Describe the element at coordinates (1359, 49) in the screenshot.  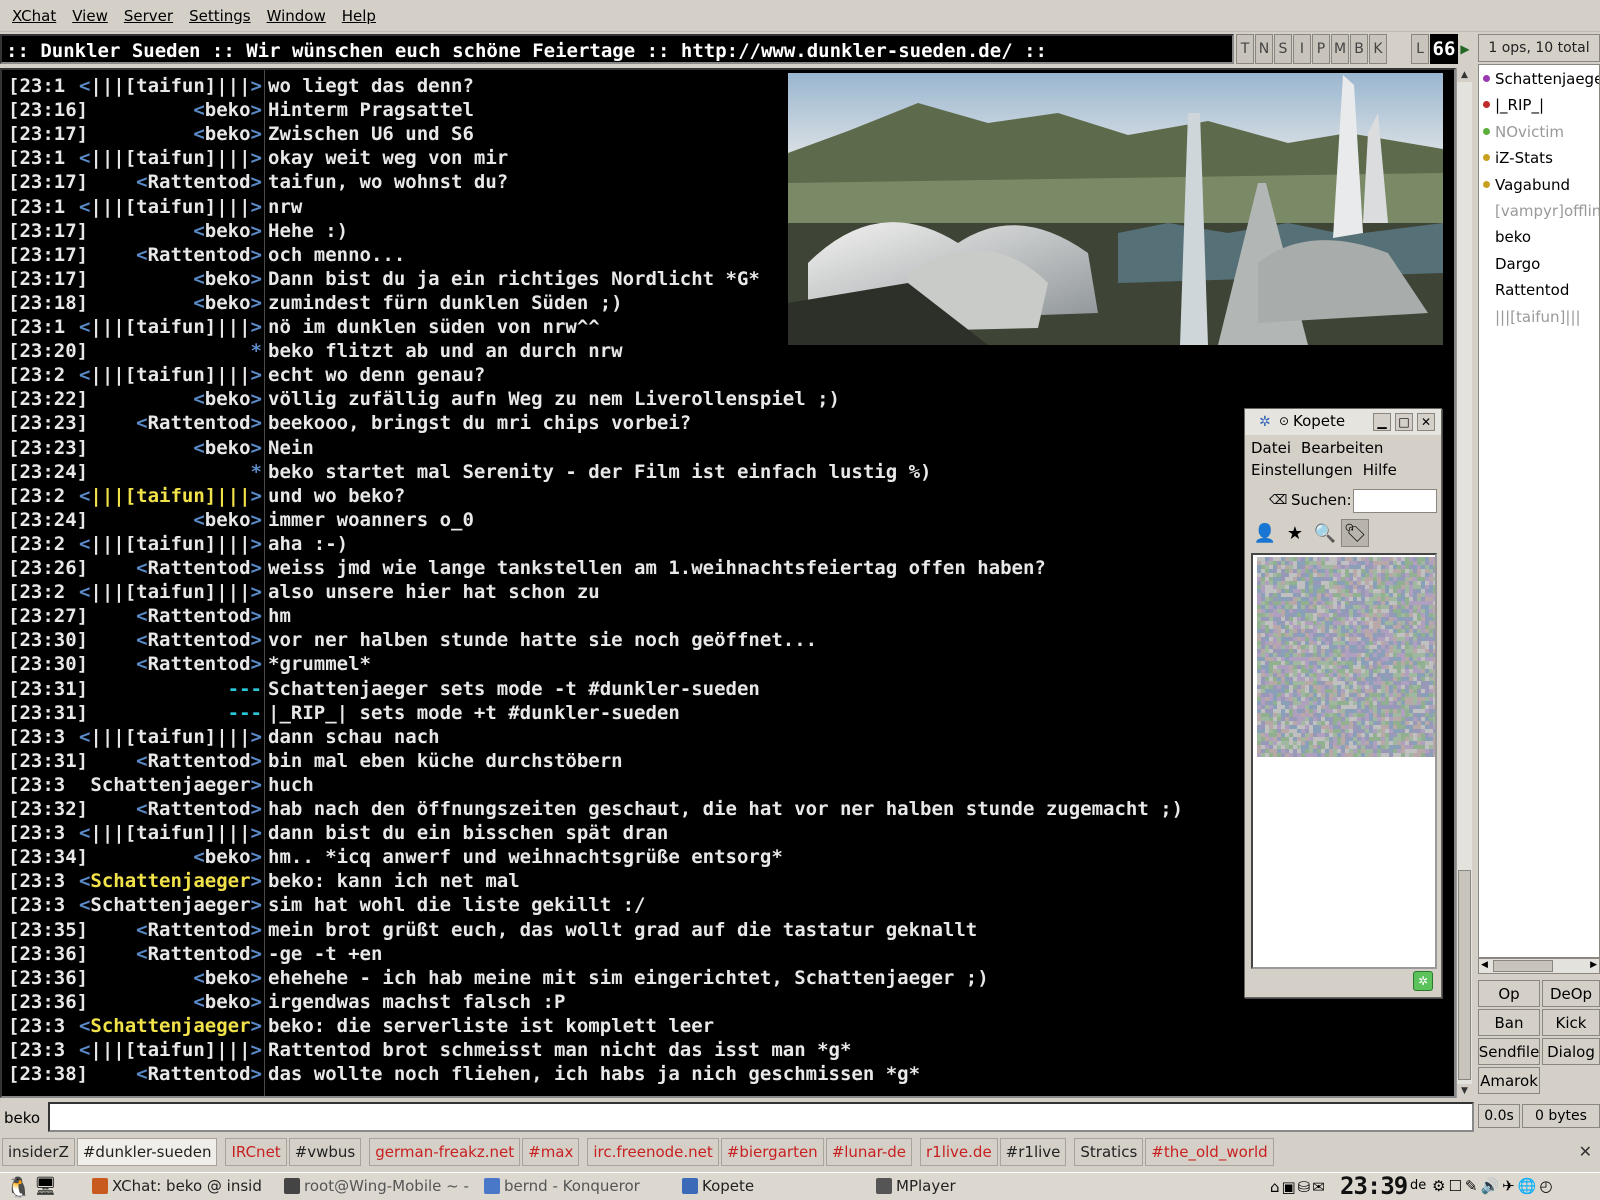
I see `mode-toggle-b: B` at that location.